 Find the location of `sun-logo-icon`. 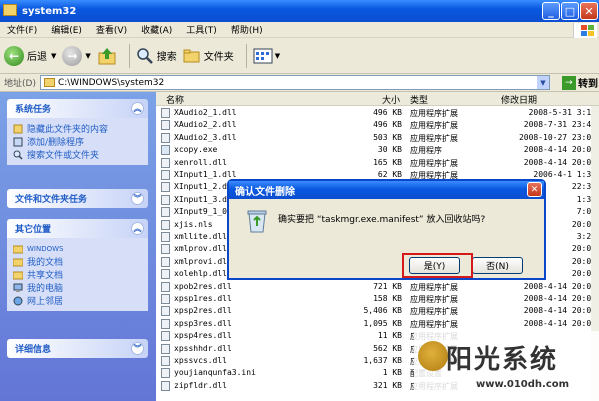

sun-logo-icon is located at coordinates (433, 356).